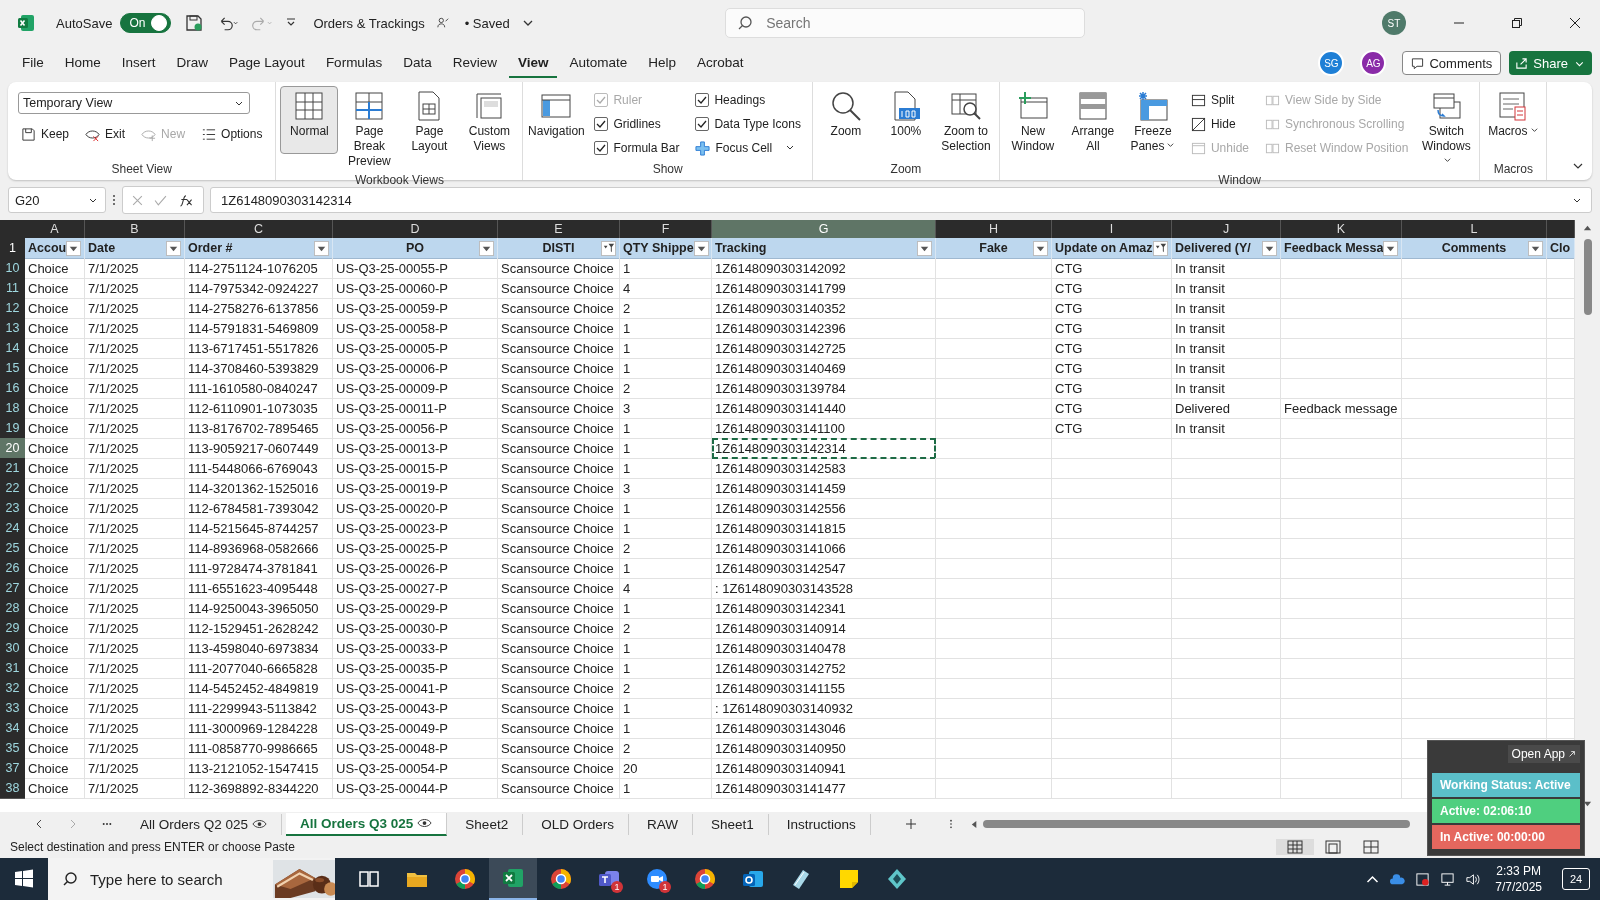  I want to click on row-number: 28, so click(12, 608).